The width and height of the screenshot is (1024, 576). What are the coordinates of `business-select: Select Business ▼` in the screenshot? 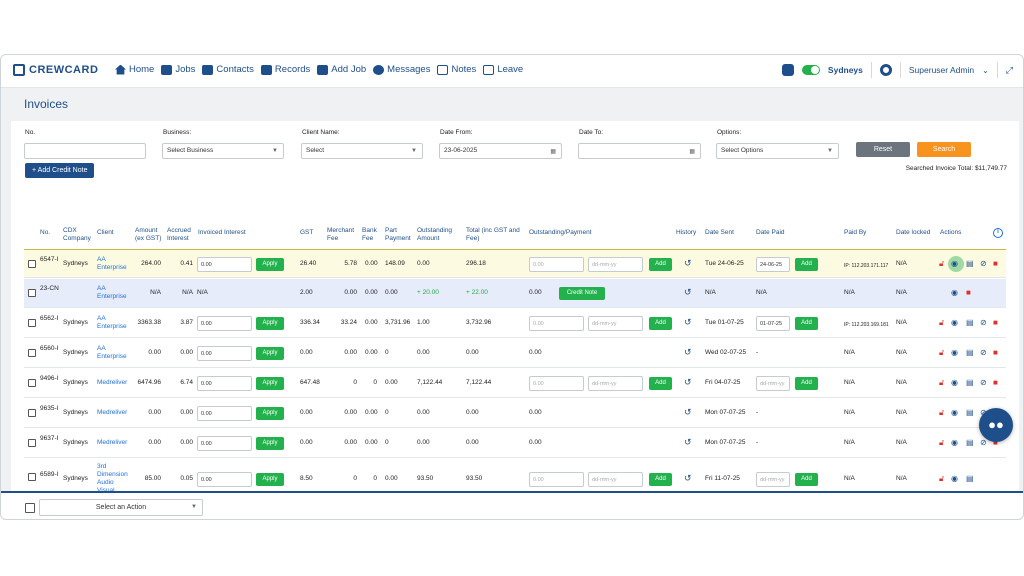 It's located at (223, 151).